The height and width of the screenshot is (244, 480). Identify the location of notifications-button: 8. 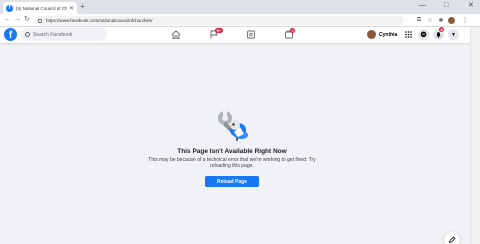
(439, 33).